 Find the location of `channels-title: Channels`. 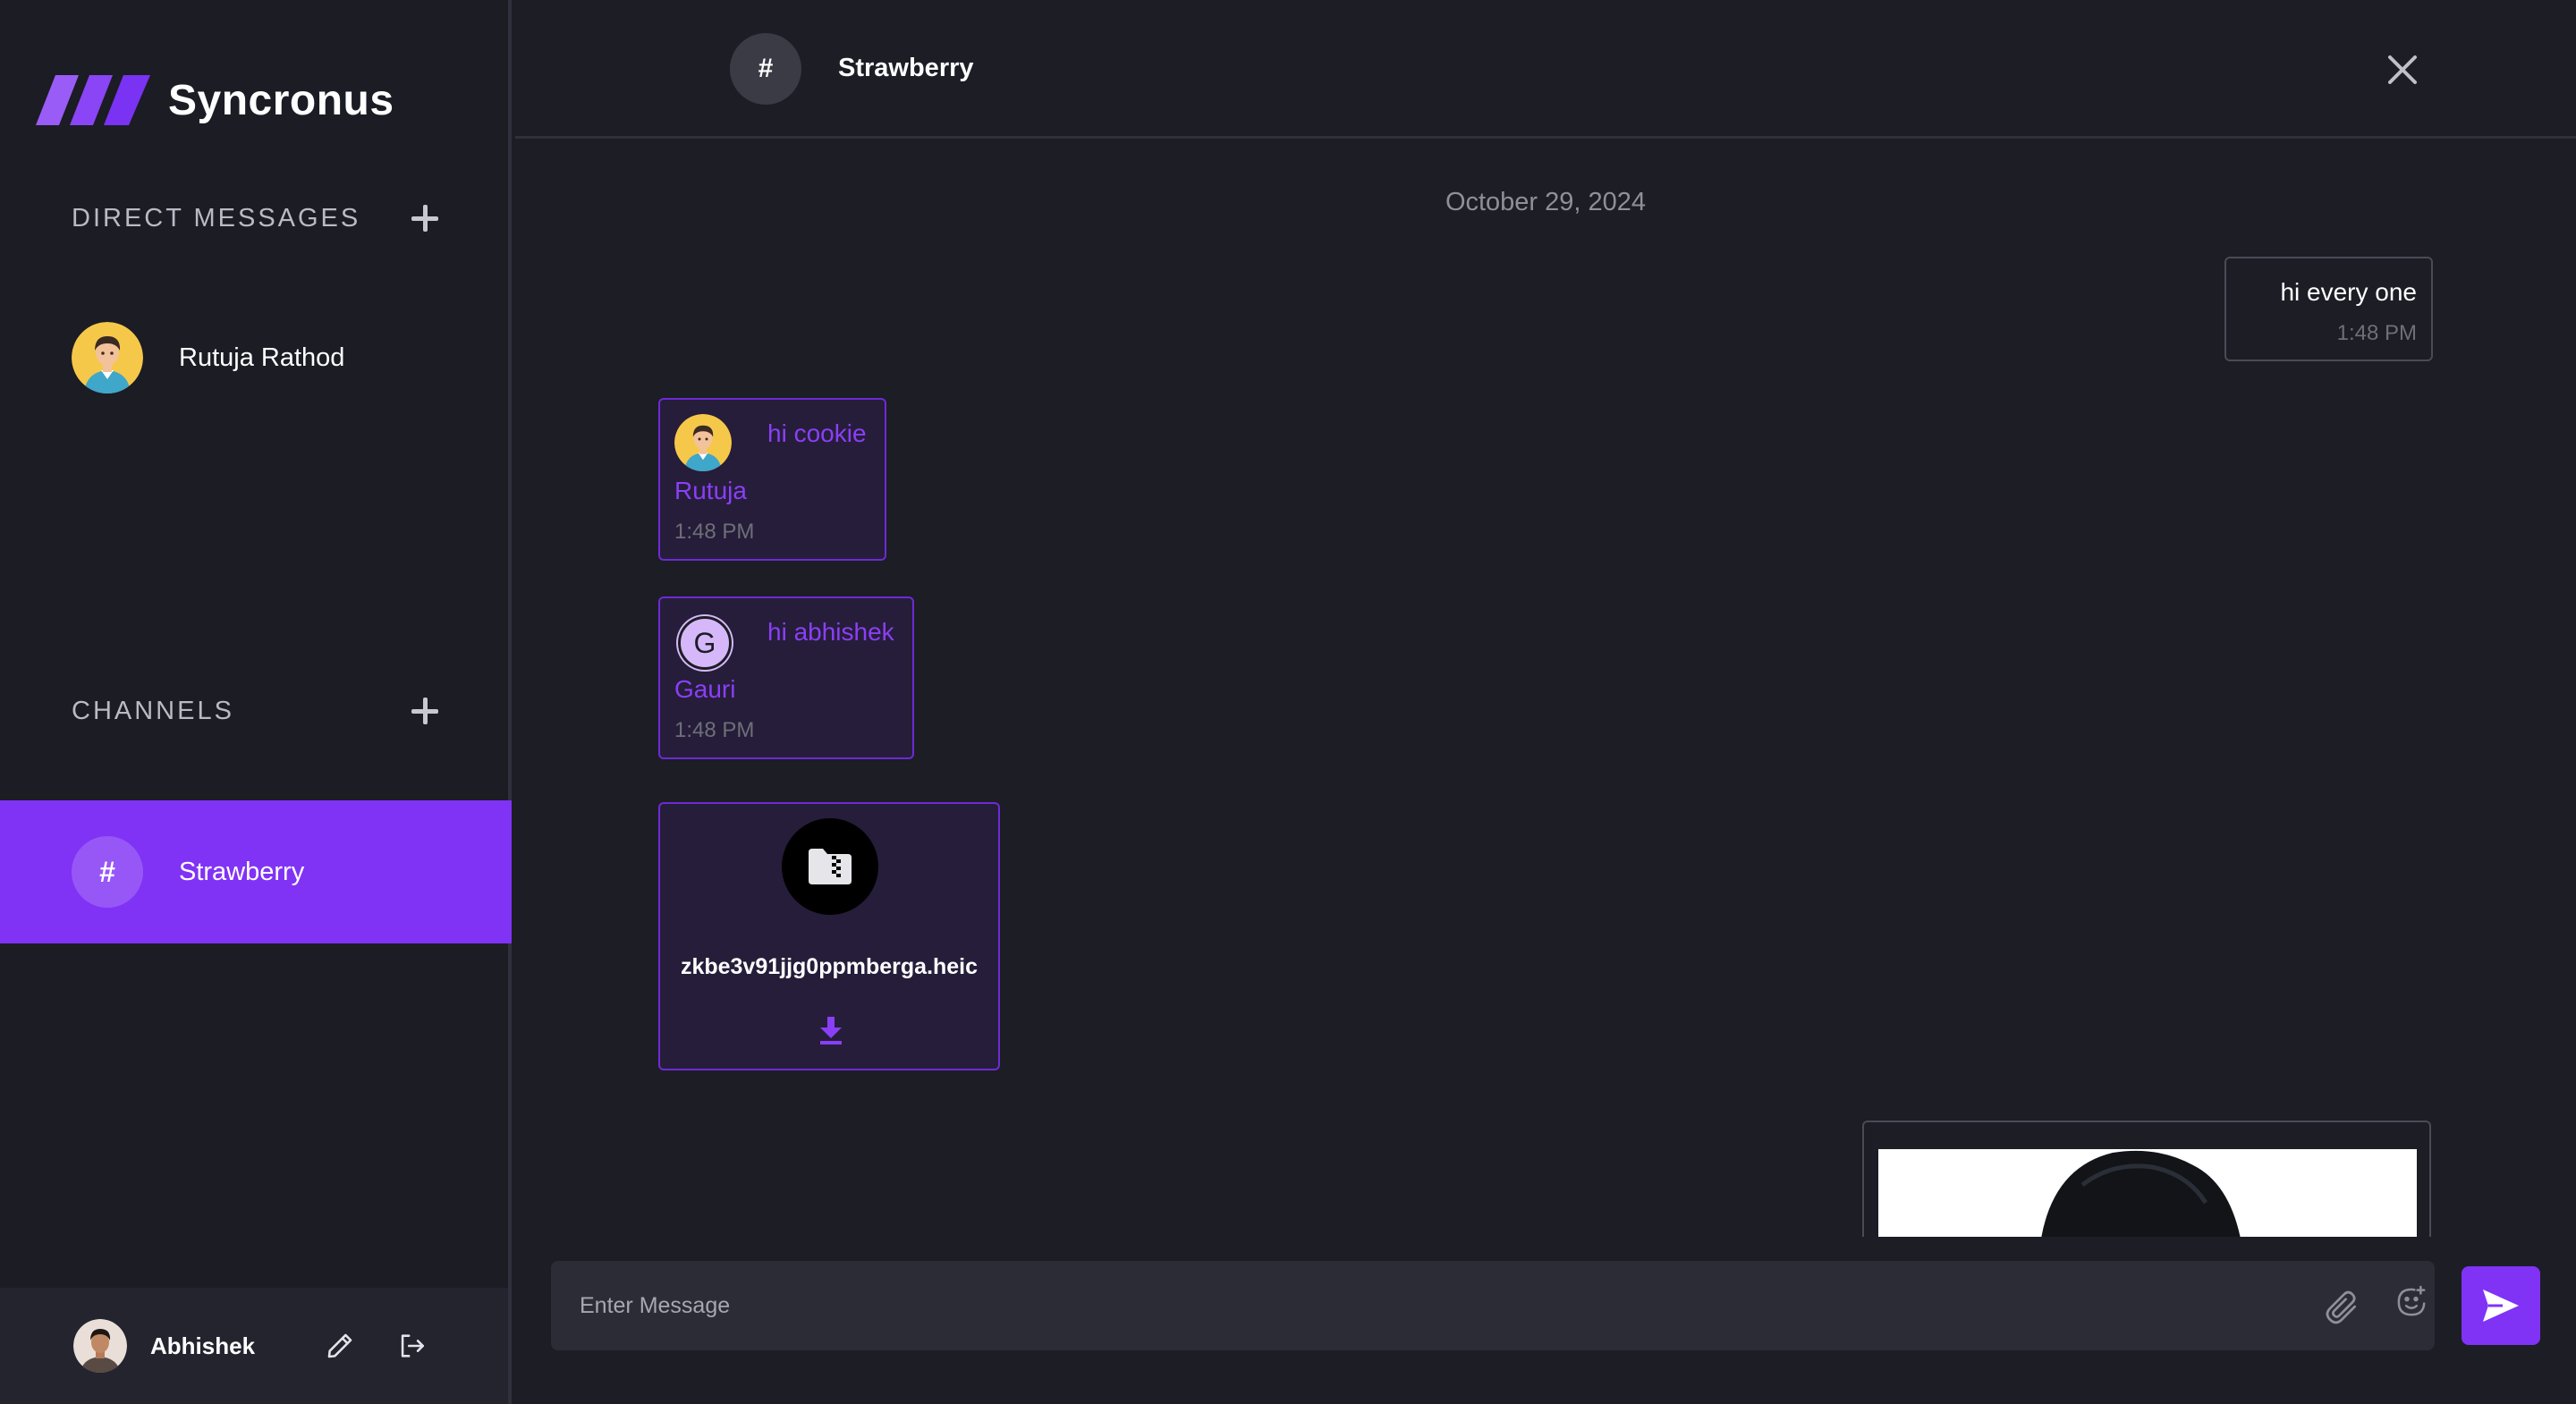

channels-title: Channels is located at coordinates (153, 711).